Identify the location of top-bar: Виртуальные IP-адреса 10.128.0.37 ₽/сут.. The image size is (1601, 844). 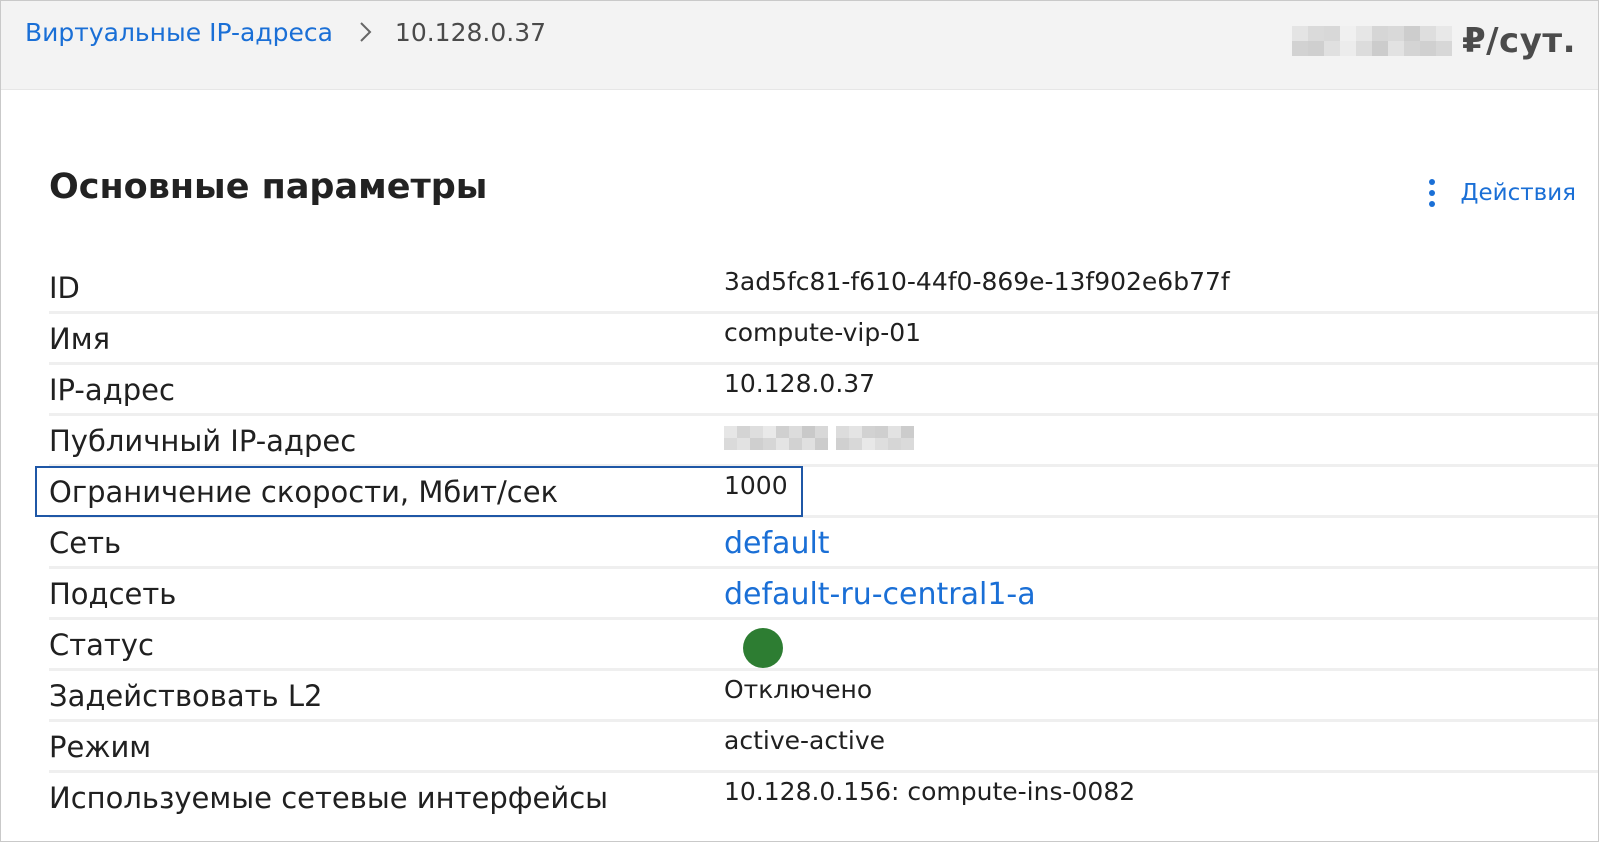
(799, 45).